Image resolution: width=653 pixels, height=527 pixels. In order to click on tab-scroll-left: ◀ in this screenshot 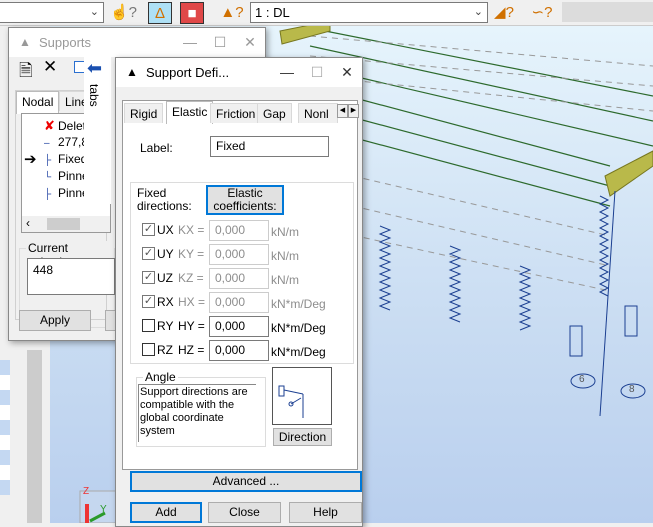, I will do `click(342, 111)`.